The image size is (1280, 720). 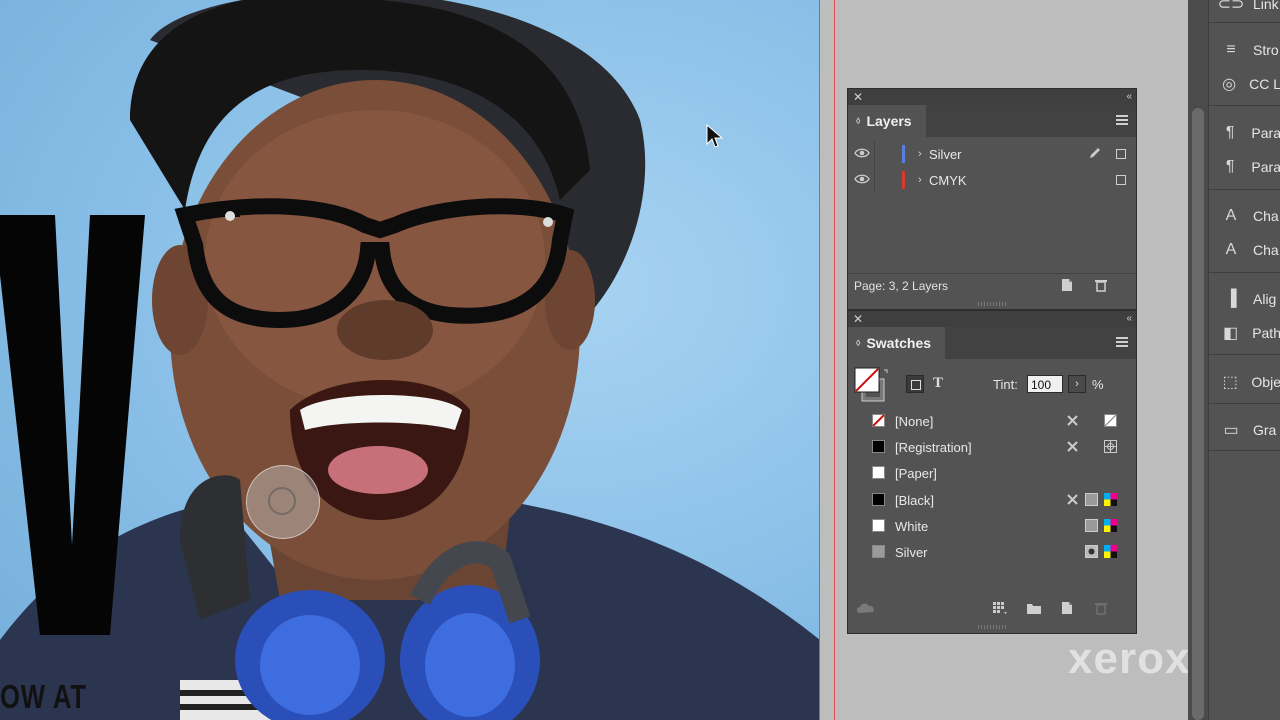 I want to click on dock-item-paragraph: ¶ Para, so click(x=1244, y=133).